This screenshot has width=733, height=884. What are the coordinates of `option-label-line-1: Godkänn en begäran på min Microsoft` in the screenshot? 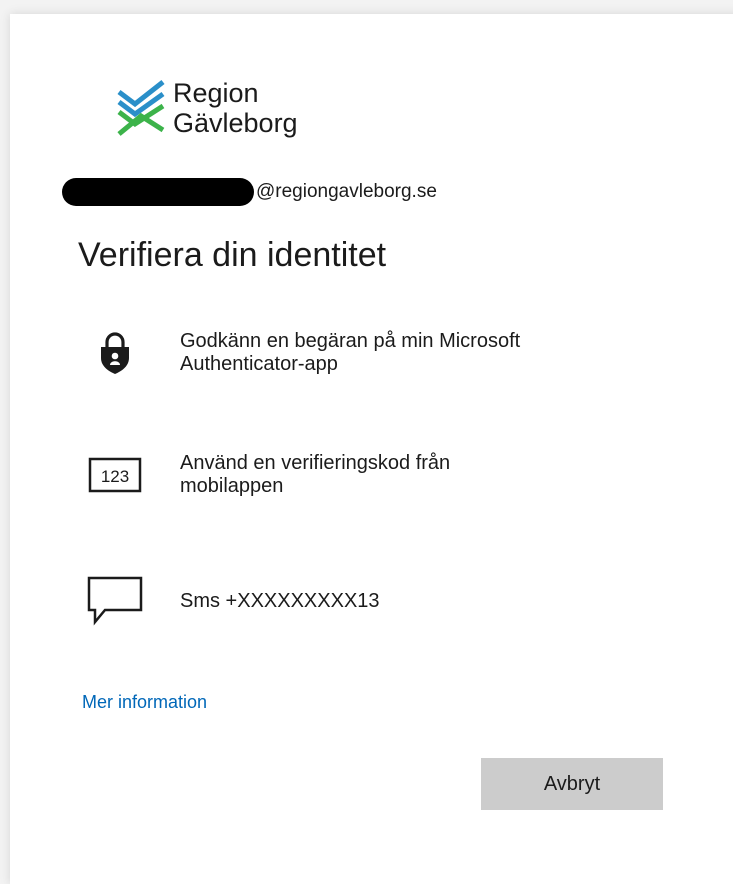 It's located at (350, 341).